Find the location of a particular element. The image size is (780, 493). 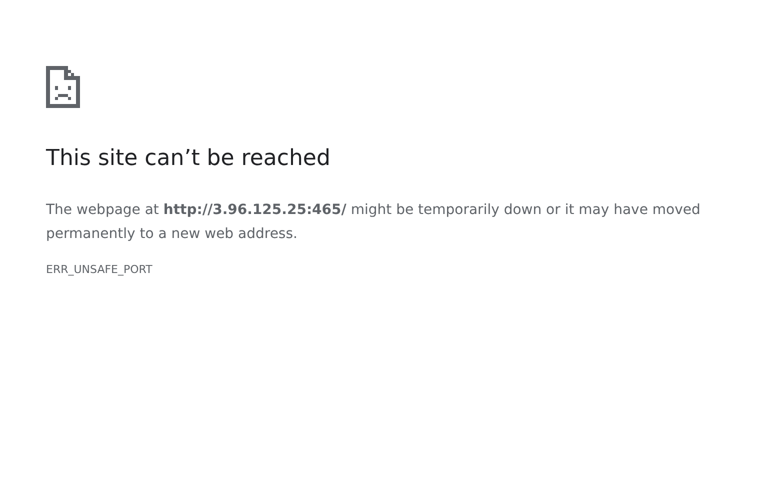

sad-document-icon is located at coordinates (63, 87).